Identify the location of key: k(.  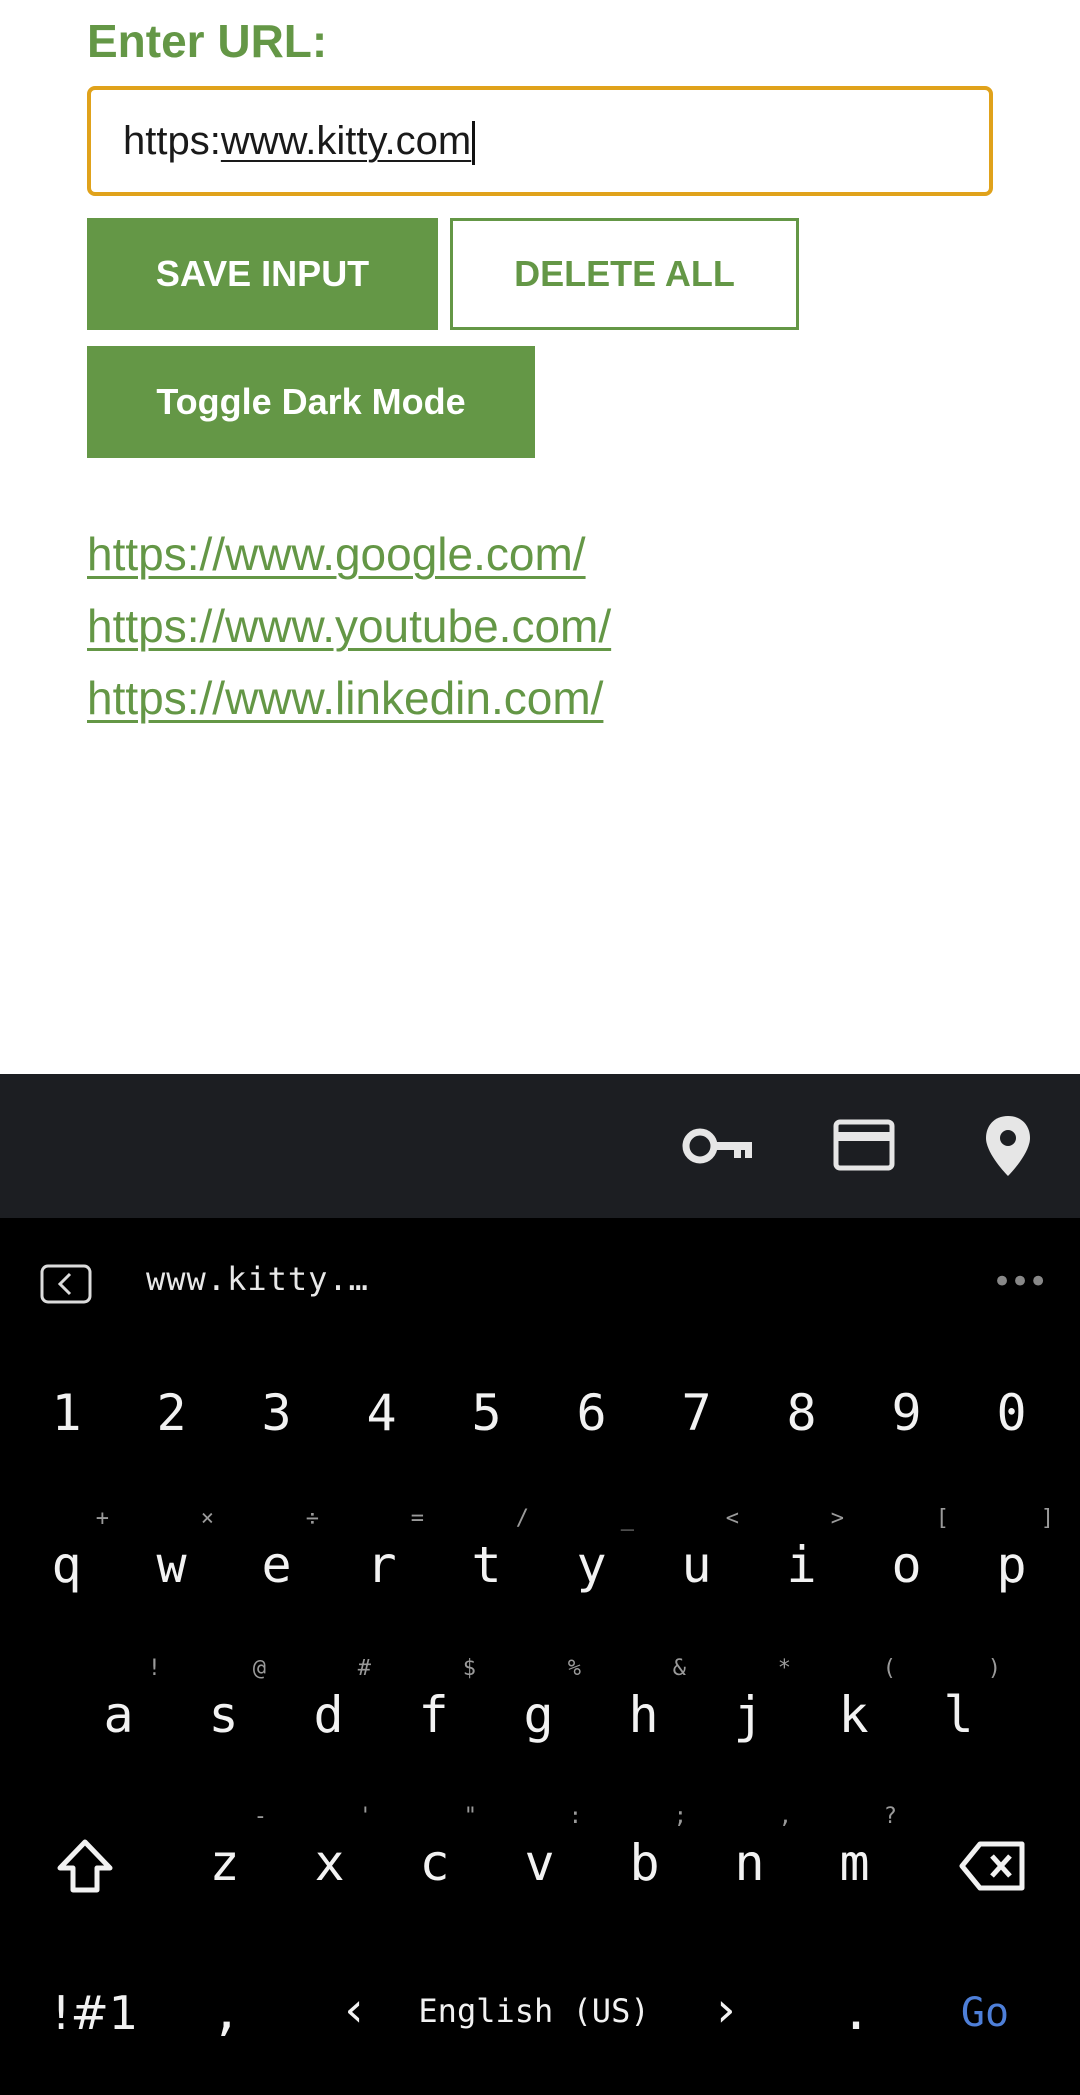
(853, 1716).